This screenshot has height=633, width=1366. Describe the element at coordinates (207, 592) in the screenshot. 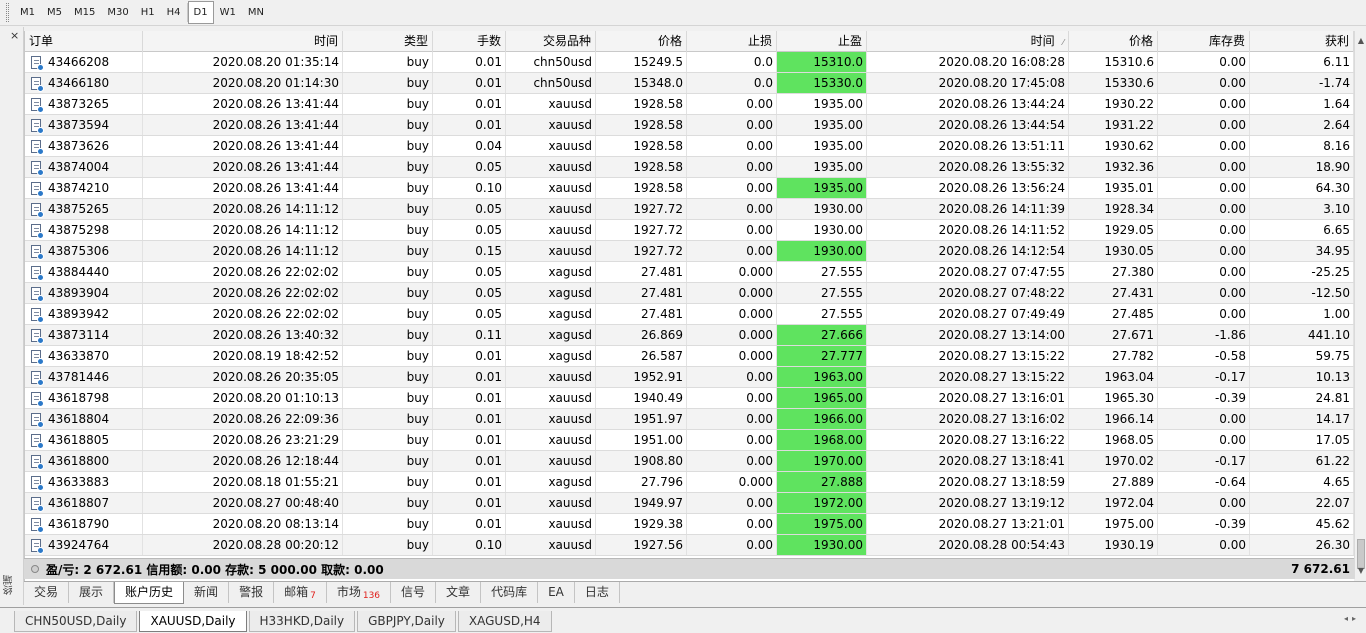

I see `tab-3: 新闻` at that location.